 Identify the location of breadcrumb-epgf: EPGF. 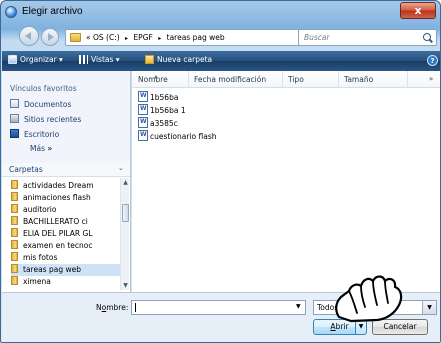
(142, 37).